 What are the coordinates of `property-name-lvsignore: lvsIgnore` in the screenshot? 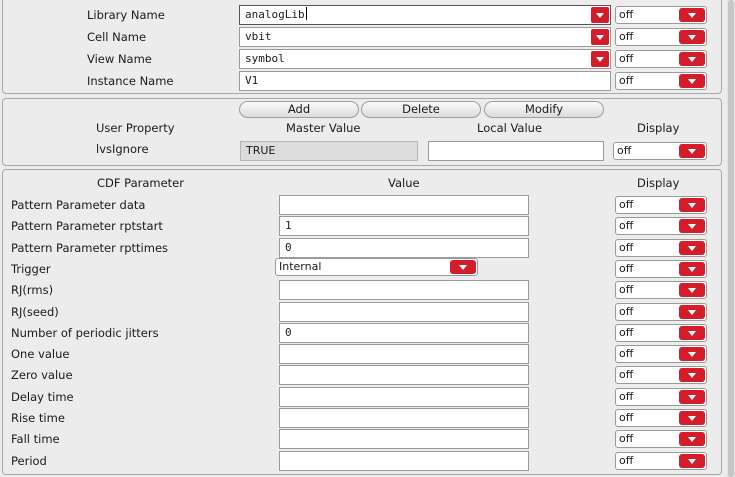 It's located at (122, 149).